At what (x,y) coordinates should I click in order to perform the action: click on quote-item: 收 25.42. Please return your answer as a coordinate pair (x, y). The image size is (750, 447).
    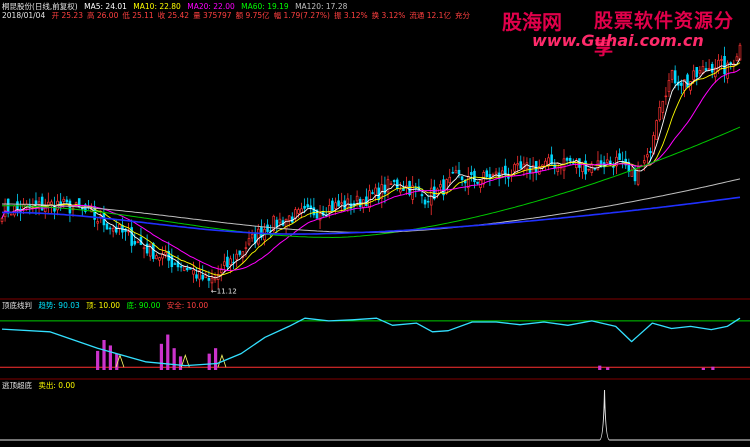
    Looking at the image, I should click on (173, 15).